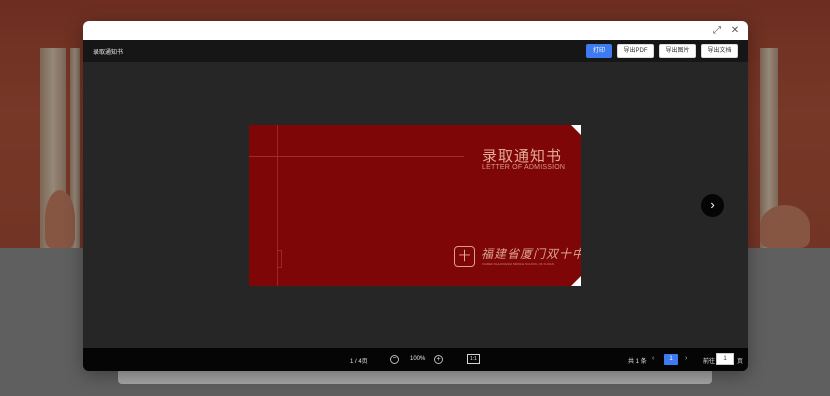  Describe the element at coordinates (518, 264) in the screenshot. I see `school-name-en: XIAMEN SHUANGSHI MIDDLE SCHOOL OF FUJIAN` at that location.